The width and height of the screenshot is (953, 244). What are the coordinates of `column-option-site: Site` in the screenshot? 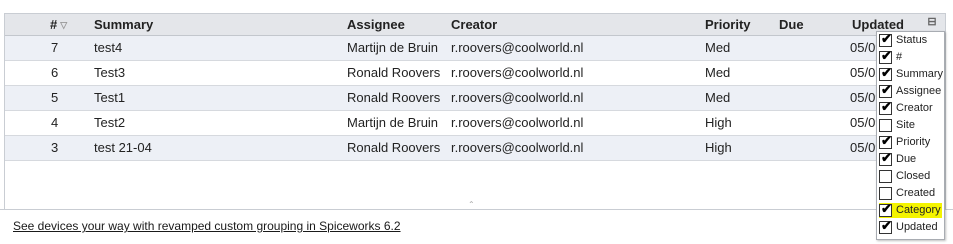 It's located at (910, 125).